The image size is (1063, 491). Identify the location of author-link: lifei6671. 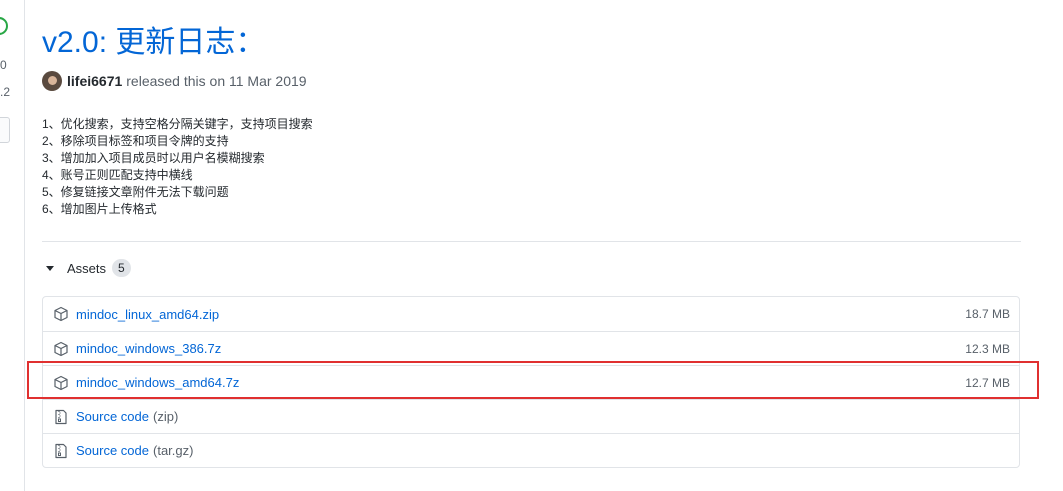
(94, 81).